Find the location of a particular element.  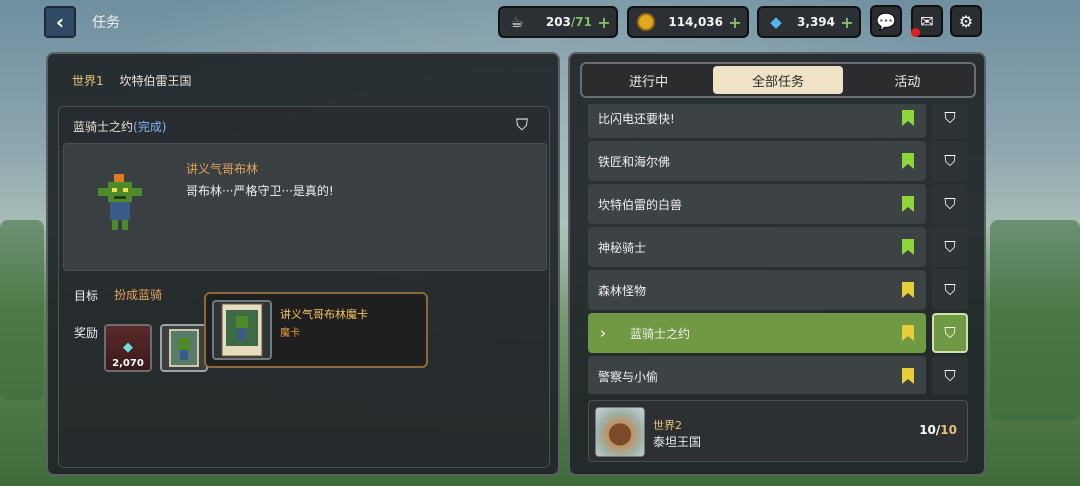

world-name: 泰坦王国 is located at coordinates (677, 442).